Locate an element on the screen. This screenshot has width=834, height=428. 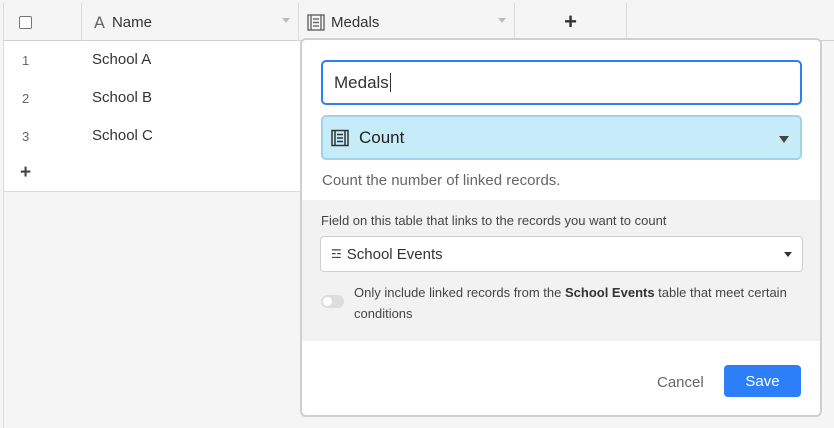
column-header-name-label: Name is located at coordinates (131, 22).